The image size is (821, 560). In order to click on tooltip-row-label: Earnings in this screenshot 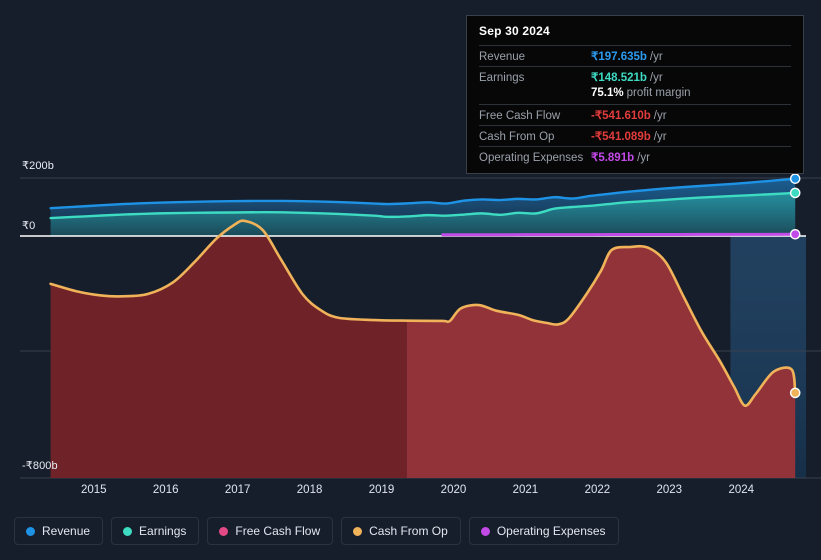, I will do `click(502, 78)`.